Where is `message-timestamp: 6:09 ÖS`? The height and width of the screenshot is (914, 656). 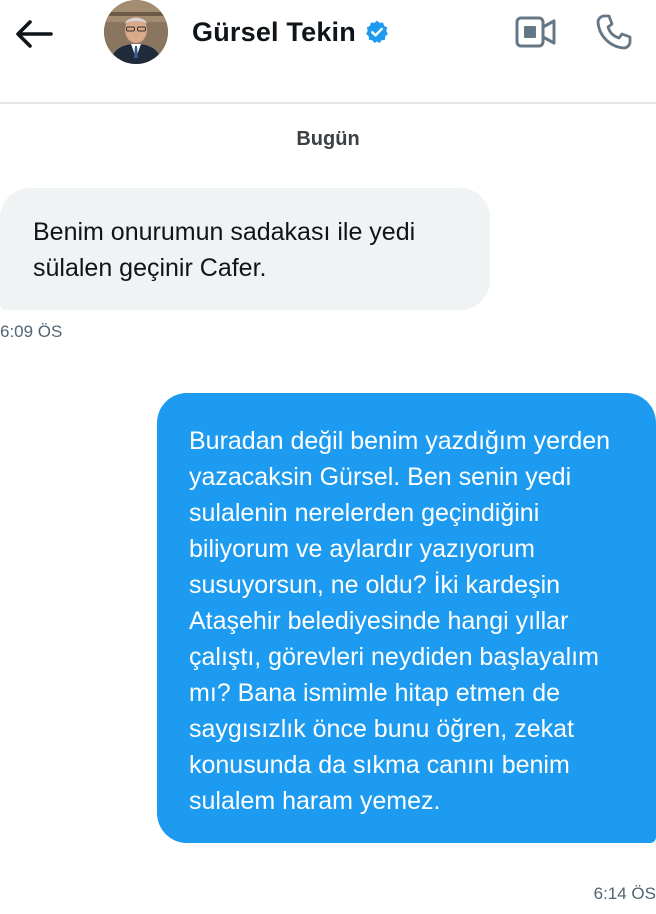
message-timestamp: 6:09 ÖS is located at coordinates (31, 331).